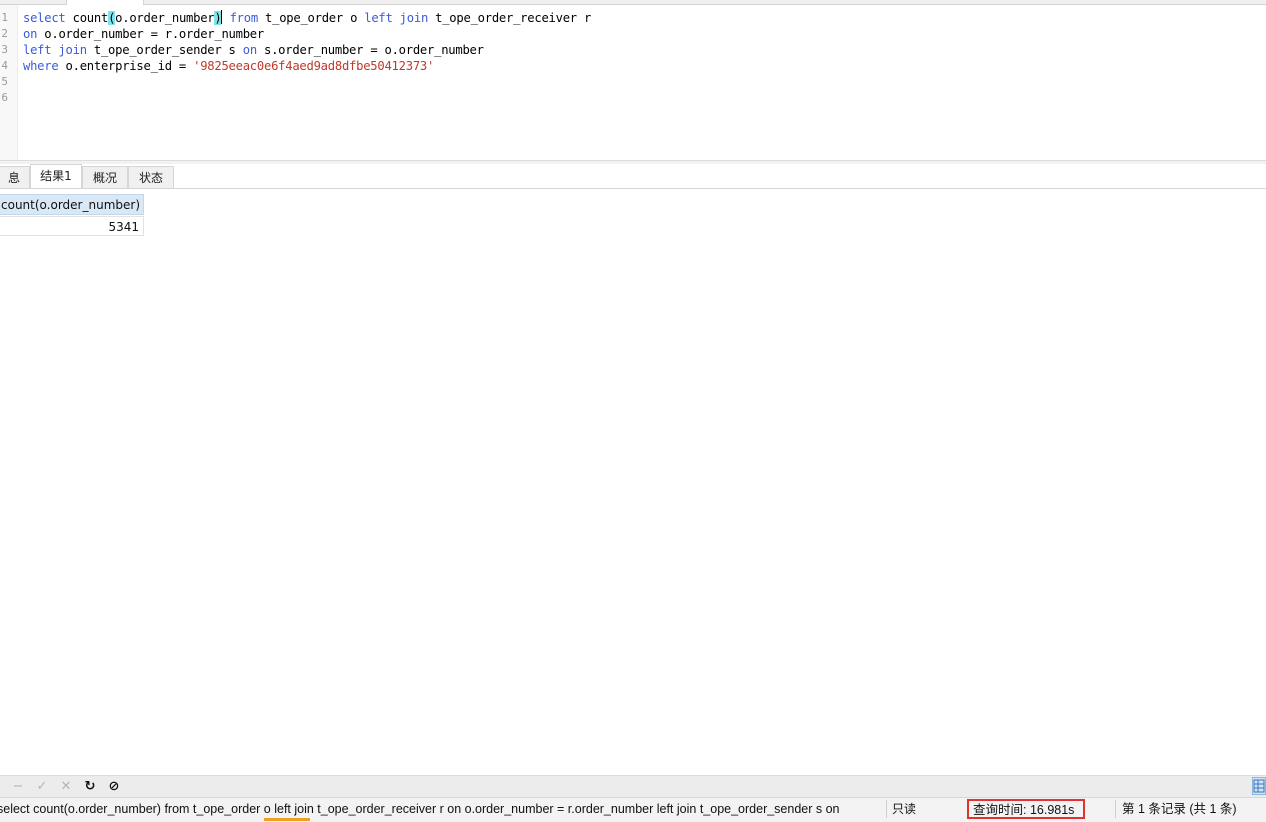 The image size is (1266, 822). Describe the element at coordinates (218, 18) in the screenshot. I see `matched-bracket: )` at that location.